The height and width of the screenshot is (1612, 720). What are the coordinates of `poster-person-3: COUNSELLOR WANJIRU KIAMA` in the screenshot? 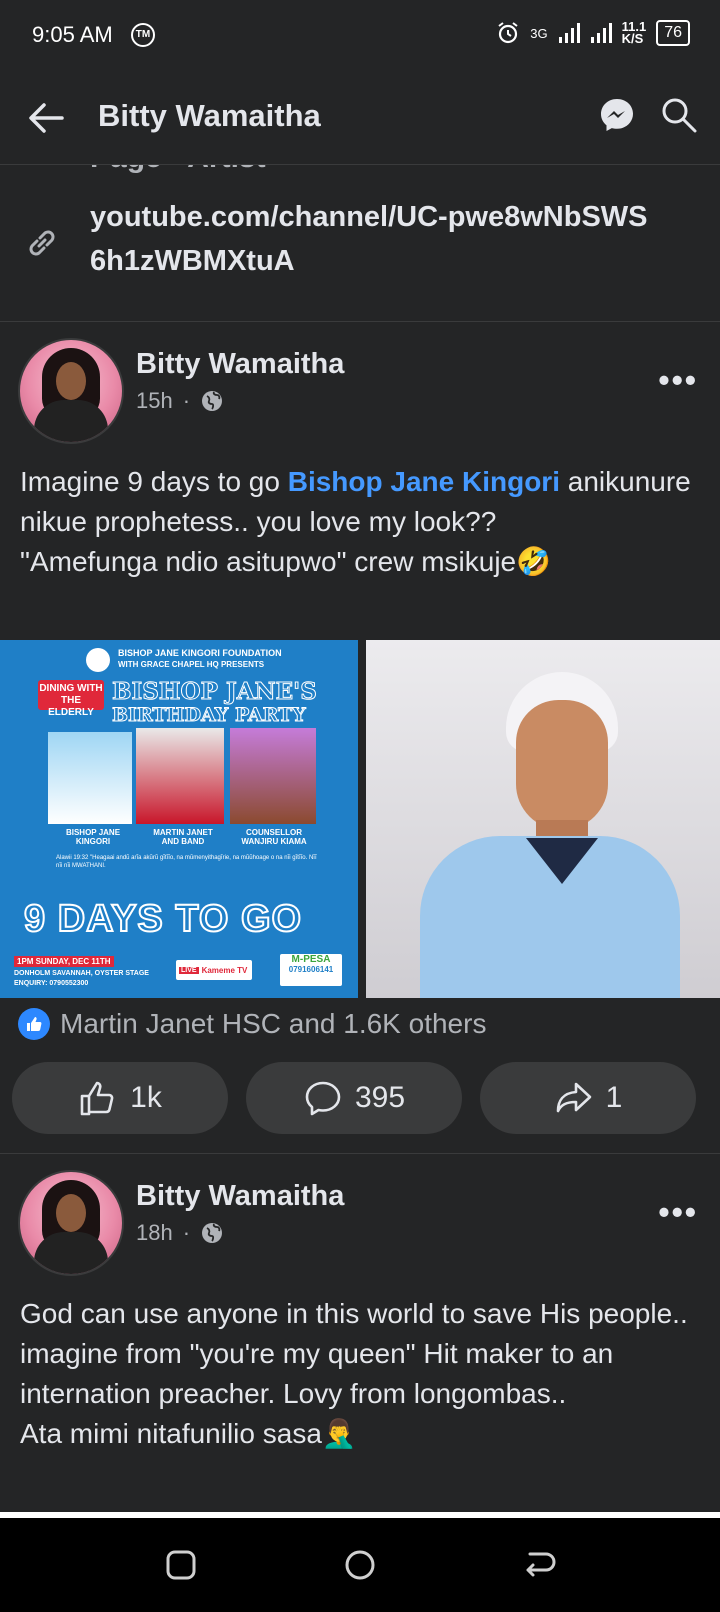 It's located at (274, 837).